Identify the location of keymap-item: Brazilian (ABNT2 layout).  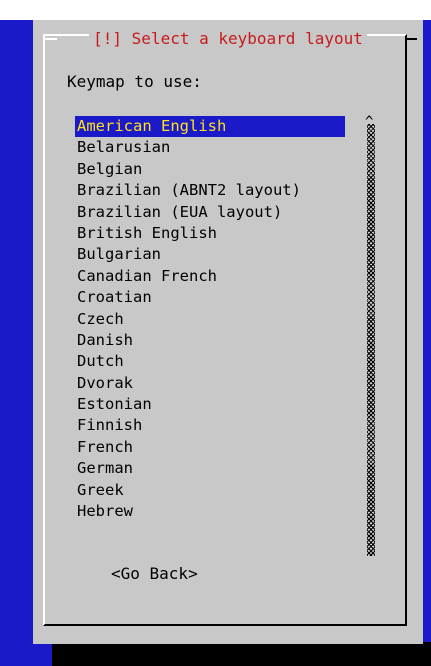
(210, 190).